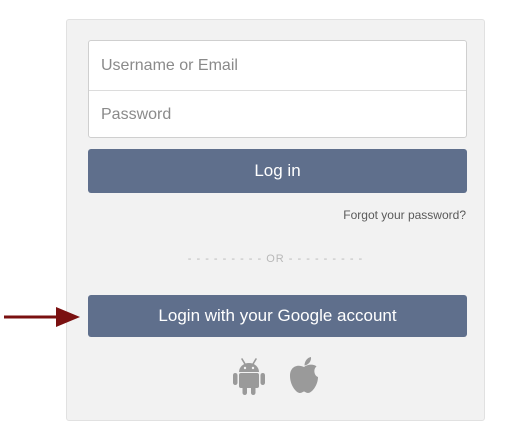 Image resolution: width=507 pixels, height=441 pixels. I want to click on username-field, so click(277, 65).